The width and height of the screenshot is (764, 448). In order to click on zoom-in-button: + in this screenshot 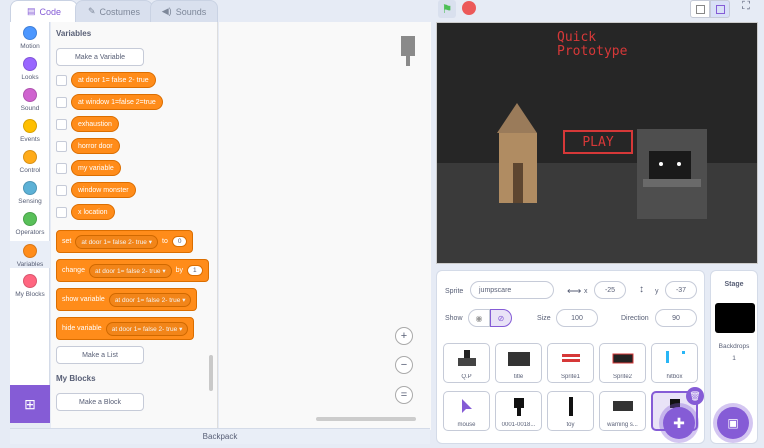, I will do `click(404, 336)`.